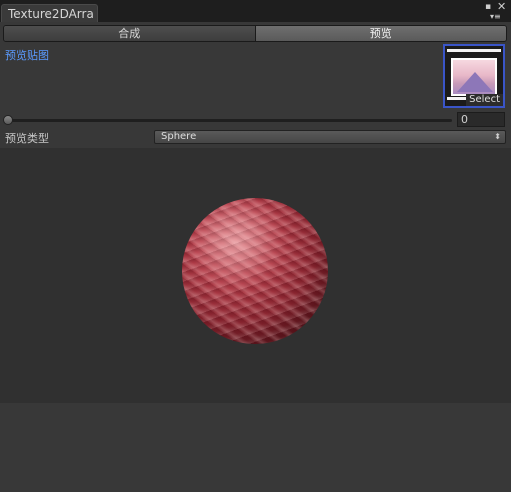 Image resolution: width=511 pixels, height=492 pixels. I want to click on thumb-bar-bottom, so click(457, 98).